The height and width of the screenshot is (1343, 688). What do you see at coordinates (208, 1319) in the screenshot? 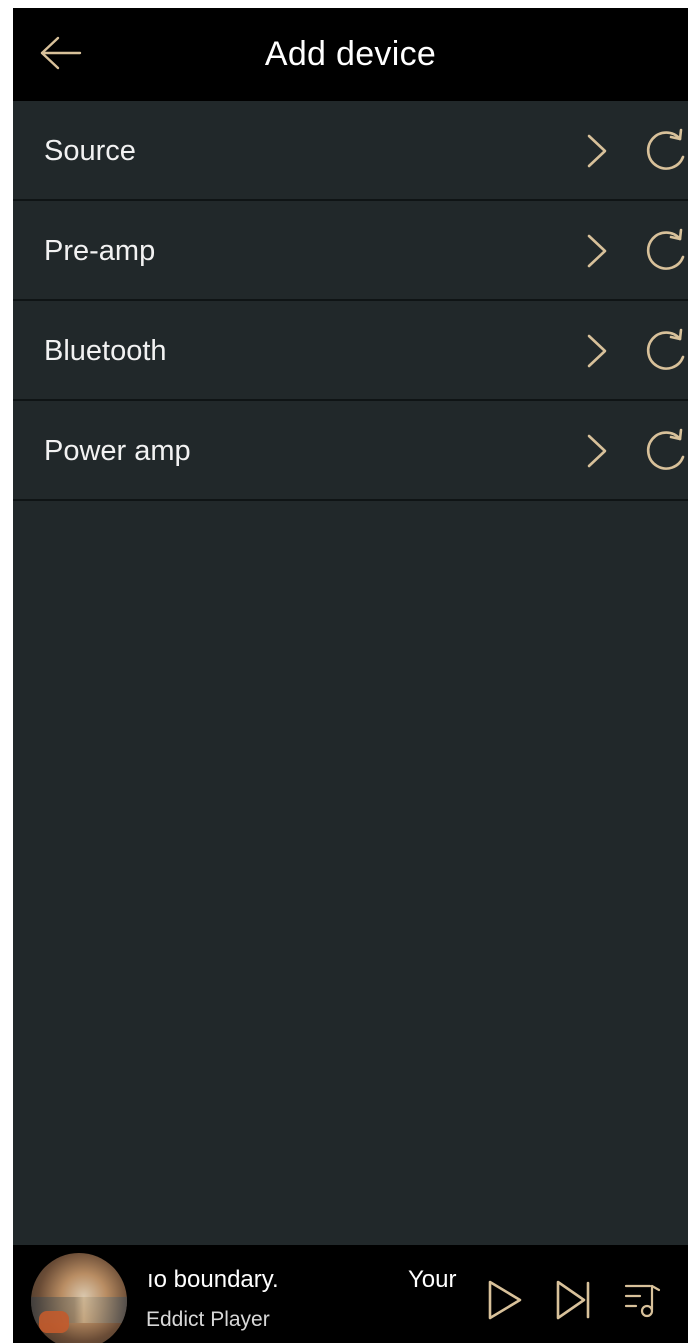
I see `track-artist: Eddict Player` at bounding box center [208, 1319].